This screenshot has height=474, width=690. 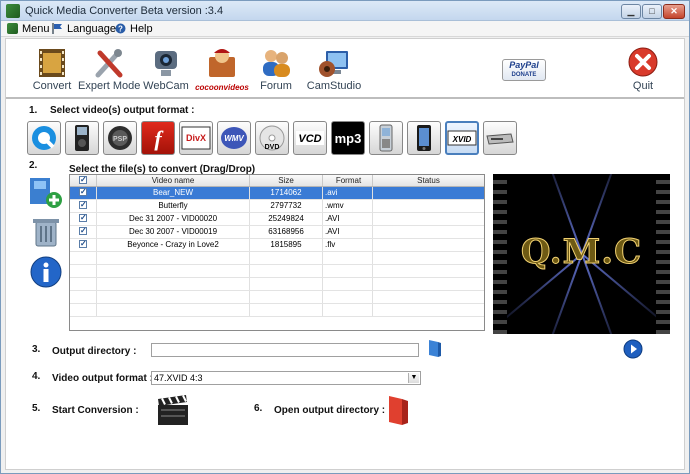 I want to click on video-preview: Q.M.C, so click(x=581, y=254).